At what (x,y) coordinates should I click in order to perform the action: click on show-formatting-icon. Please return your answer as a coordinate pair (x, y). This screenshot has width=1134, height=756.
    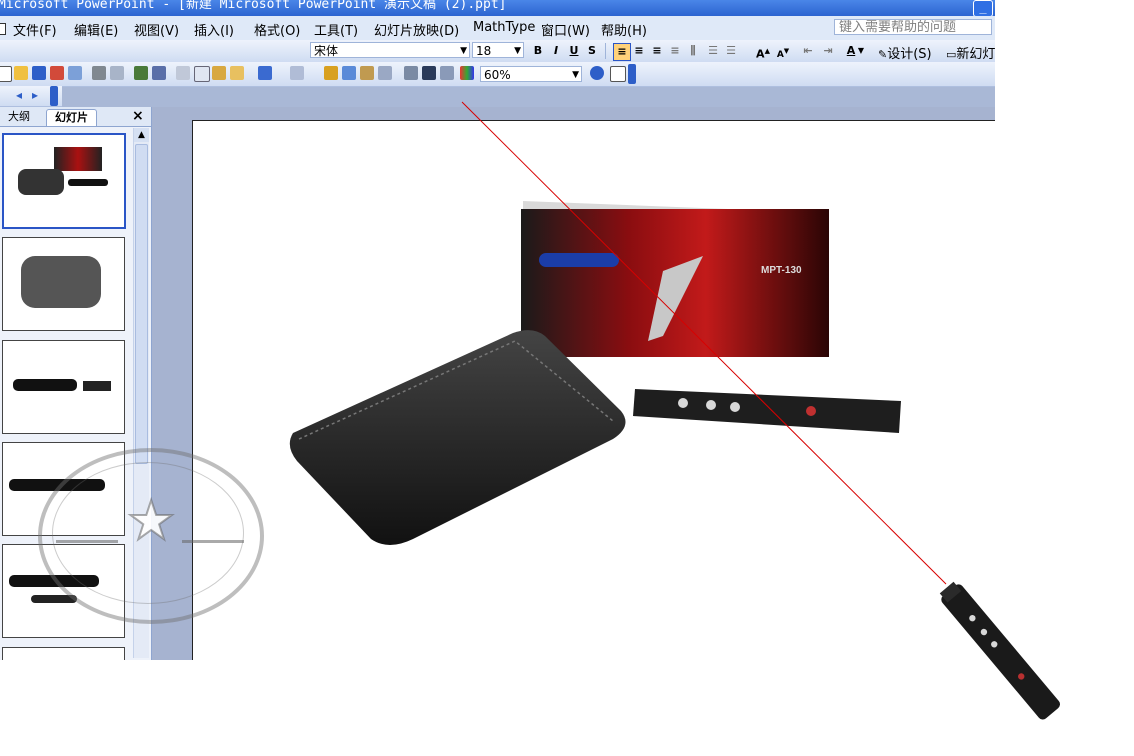
    Looking at the image, I should click on (429, 73).